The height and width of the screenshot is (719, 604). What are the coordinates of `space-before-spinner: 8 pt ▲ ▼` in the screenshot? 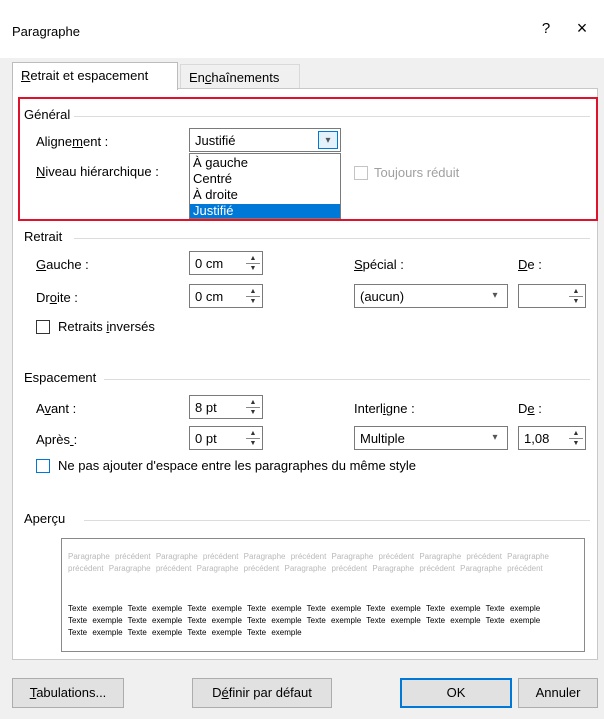 It's located at (226, 407).